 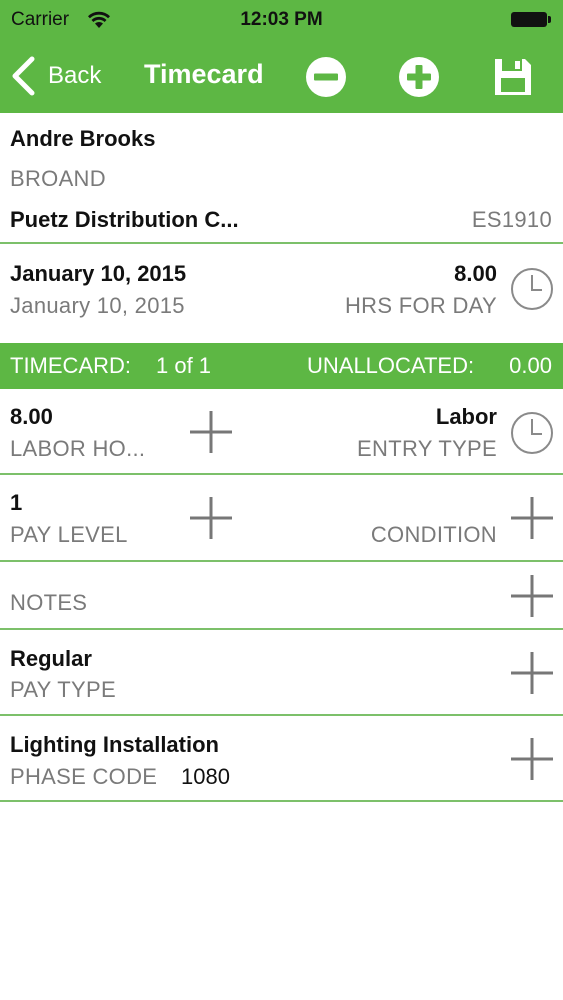 I want to click on top-bar: Carrier 12:03 PM Back Timecard, so click(x=281, y=56).